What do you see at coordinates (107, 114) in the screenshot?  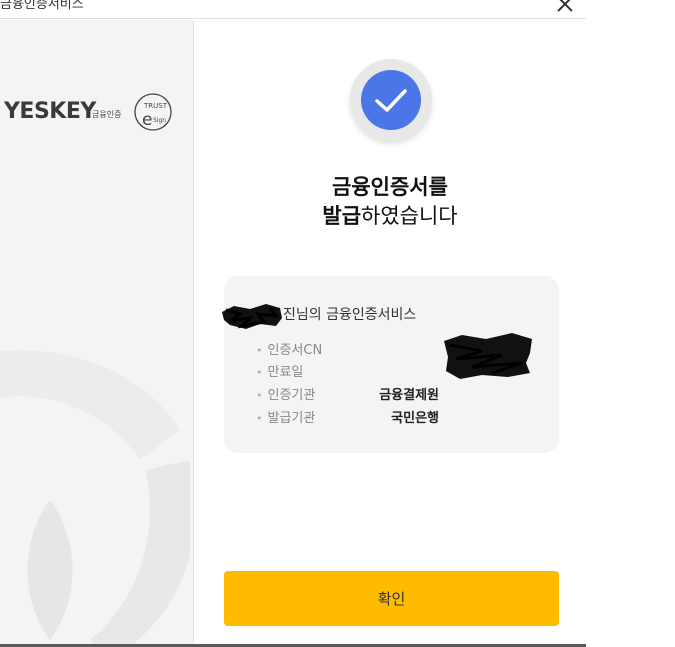 I see `yeskey-subtitle: 금융인증` at bounding box center [107, 114].